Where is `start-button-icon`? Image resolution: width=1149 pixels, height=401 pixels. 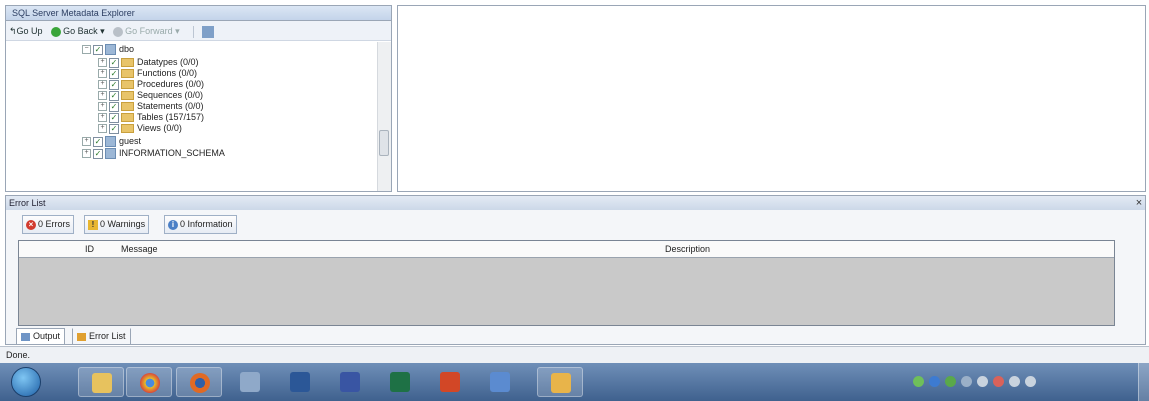 start-button-icon is located at coordinates (26, 382).